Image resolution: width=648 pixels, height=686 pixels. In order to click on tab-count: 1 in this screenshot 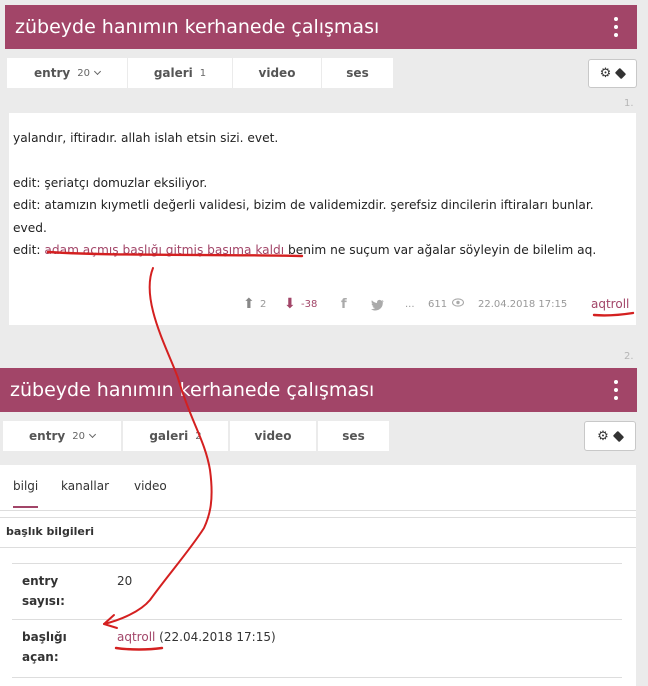, I will do `click(203, 73)`.